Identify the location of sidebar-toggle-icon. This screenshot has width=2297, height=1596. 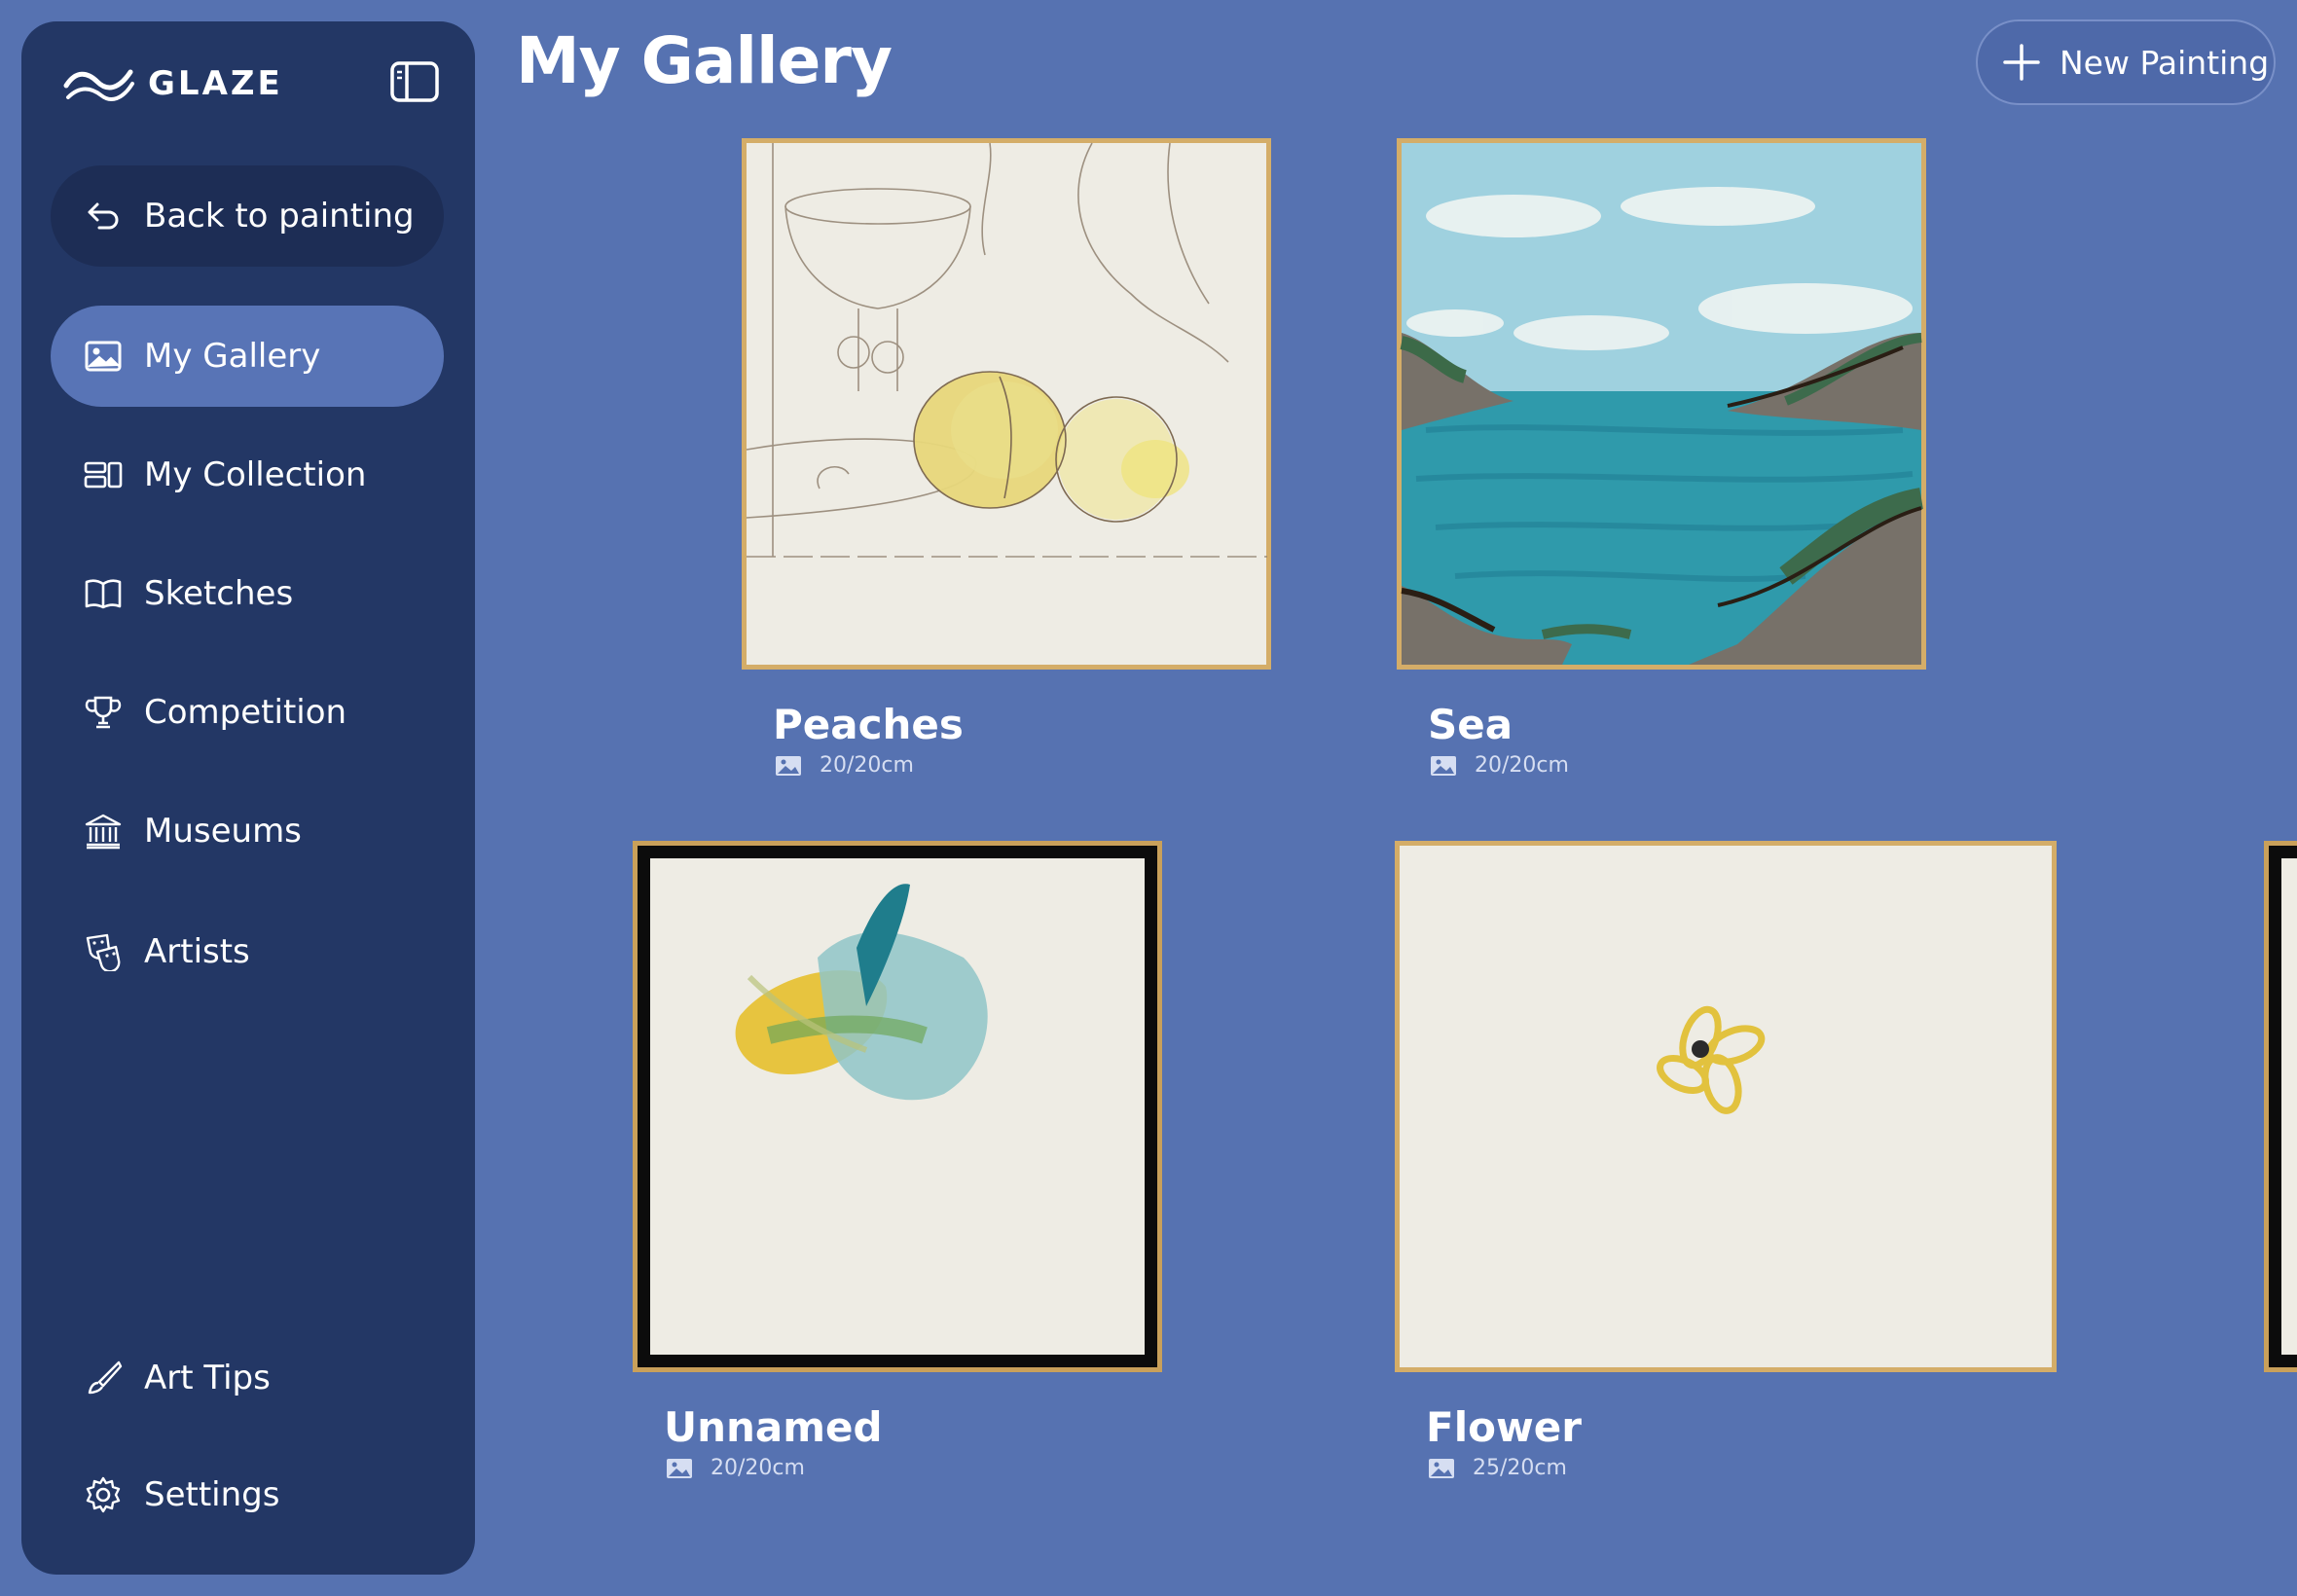
(415, 81).